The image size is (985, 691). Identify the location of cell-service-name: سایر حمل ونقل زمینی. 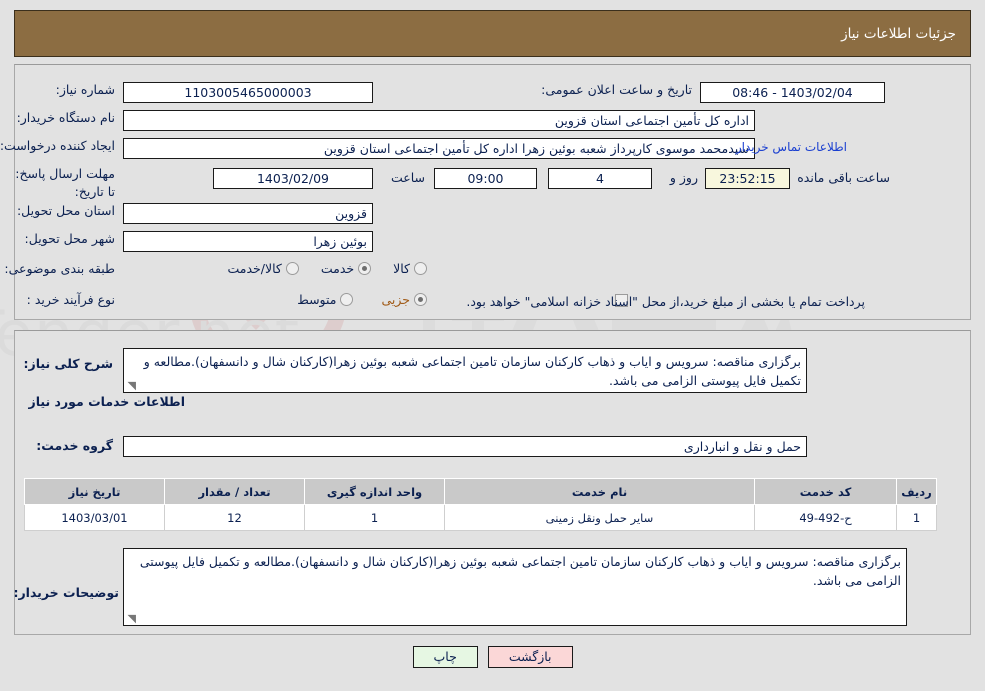
(599, 517).